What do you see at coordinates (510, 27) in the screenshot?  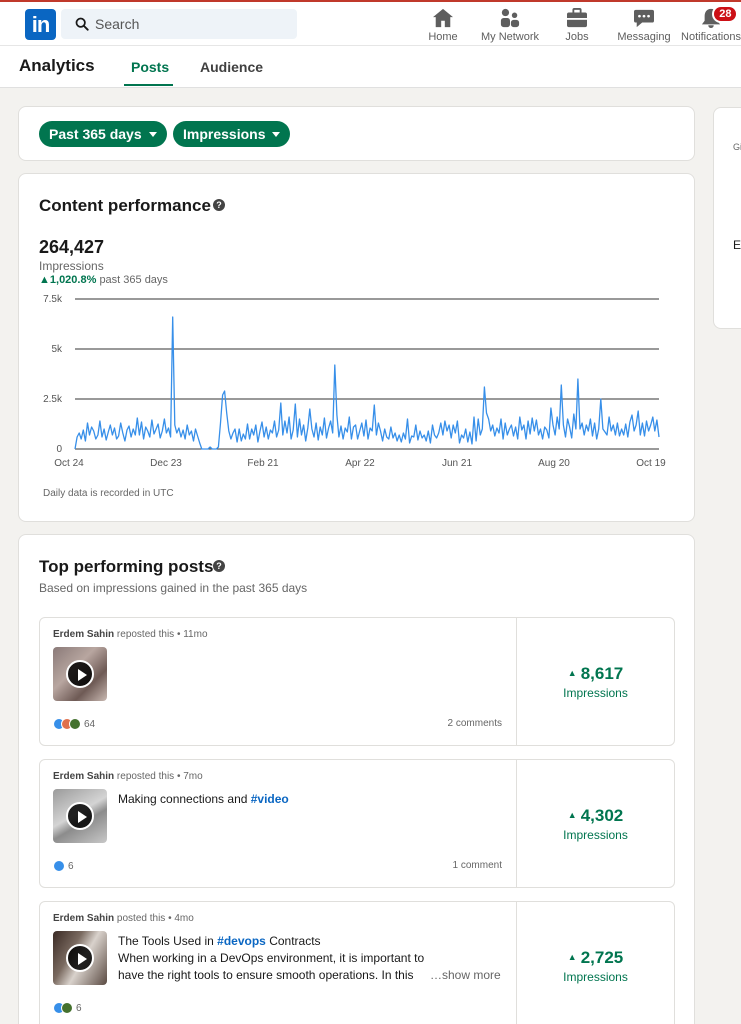 I see `nav-my-network: My Network` at bounding box center [510, 27].